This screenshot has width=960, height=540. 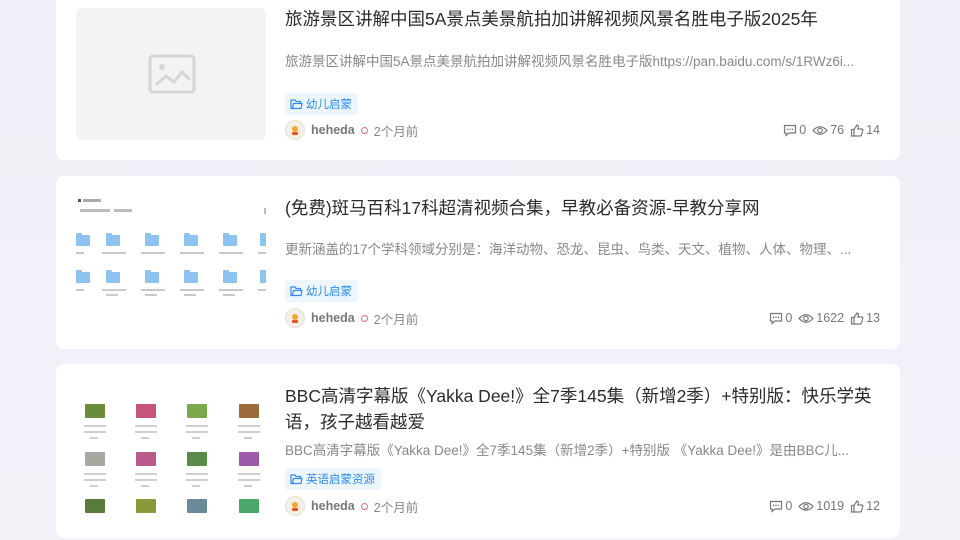 I want to click on like-count-value: 13, so click(x=873, y=318).